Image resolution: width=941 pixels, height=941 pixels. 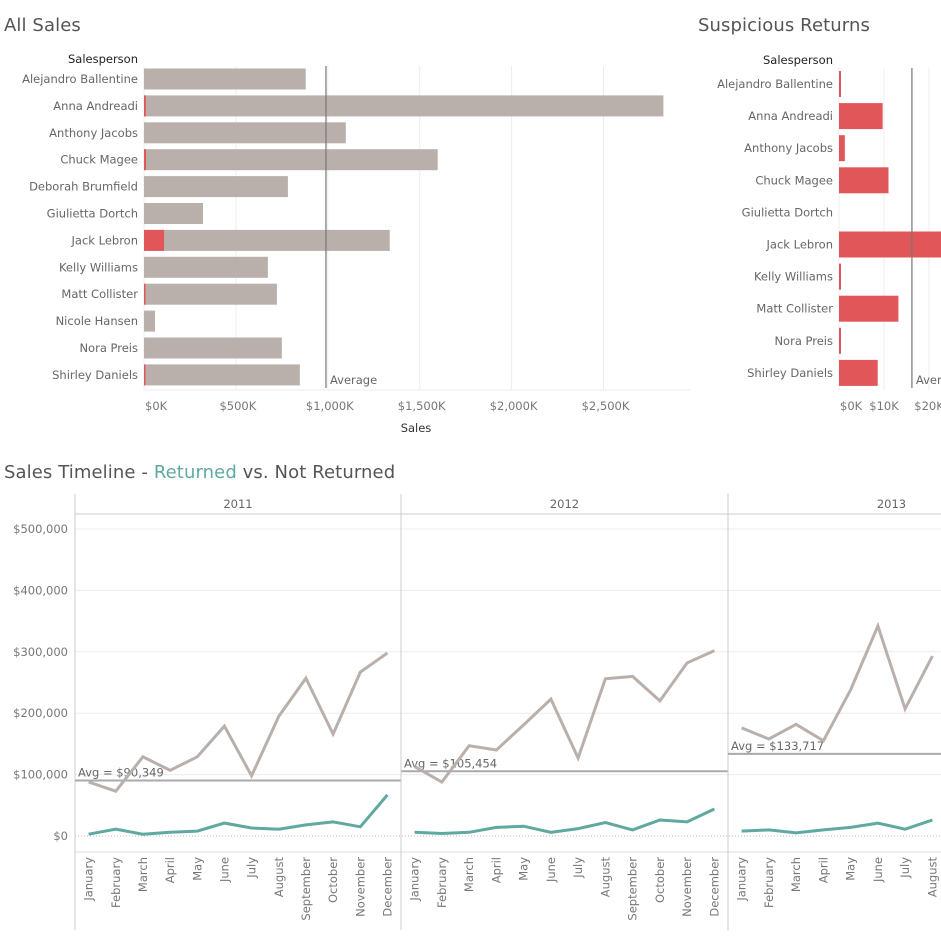 What do you see at coordinates (564, 504) in the screenshot?
I see `year-header: 2012` at bounding box center [564, 504].